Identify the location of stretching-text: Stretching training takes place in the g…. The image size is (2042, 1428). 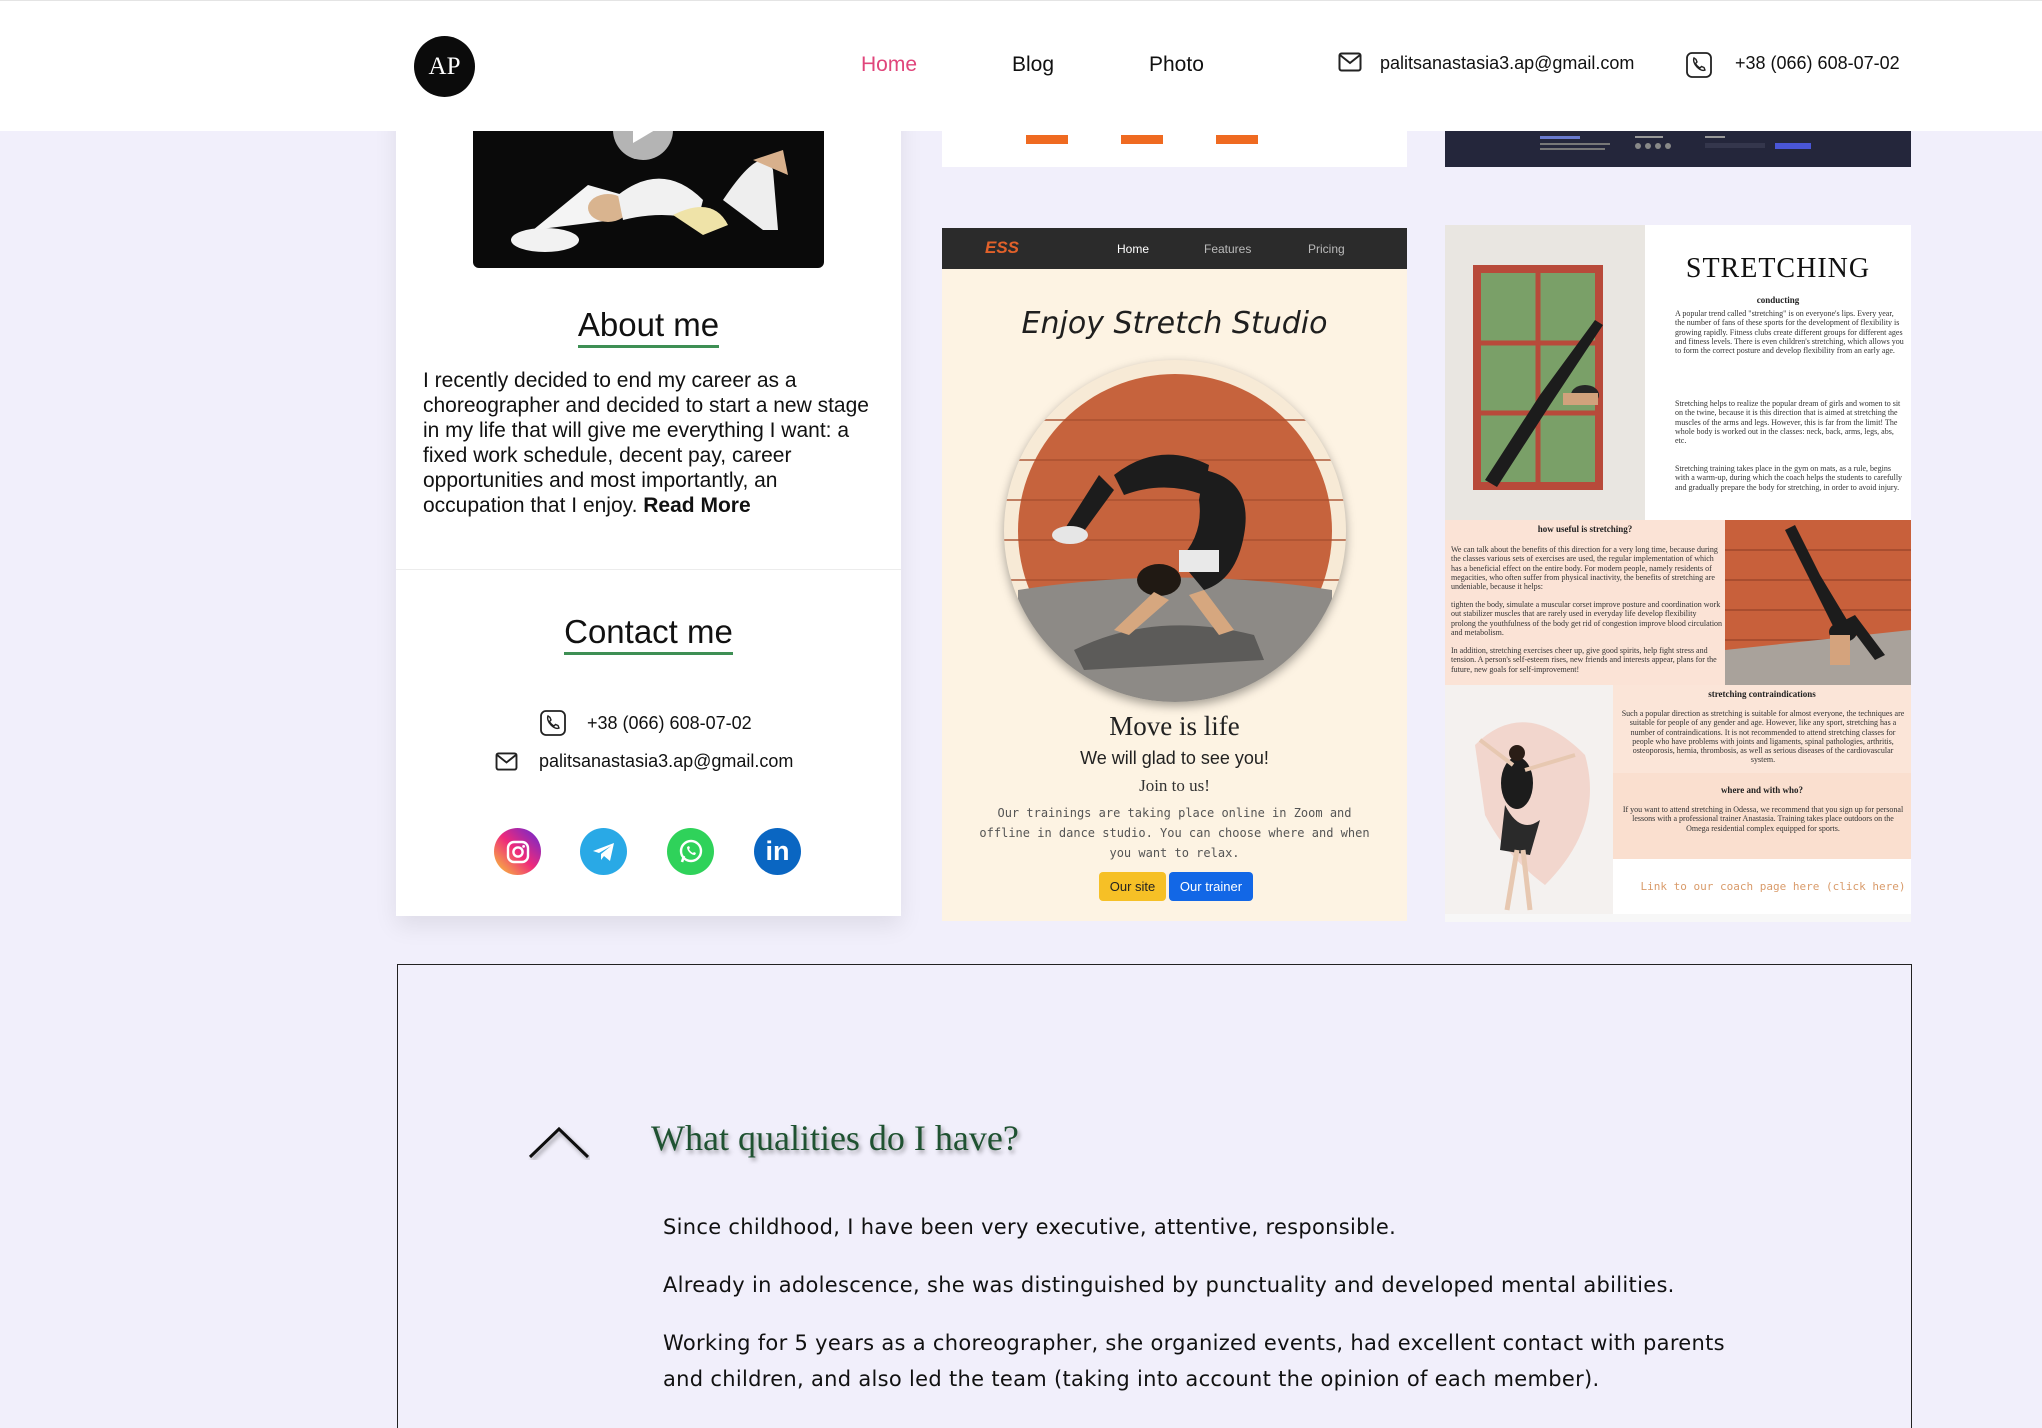
(1789, 478).